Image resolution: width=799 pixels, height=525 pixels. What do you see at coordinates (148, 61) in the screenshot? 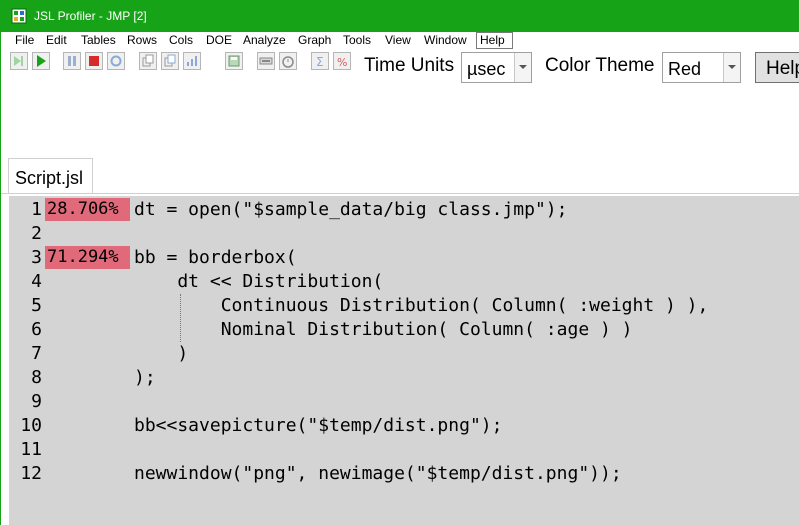
I see `copy-report-icon` at bounding box center [148, 61].